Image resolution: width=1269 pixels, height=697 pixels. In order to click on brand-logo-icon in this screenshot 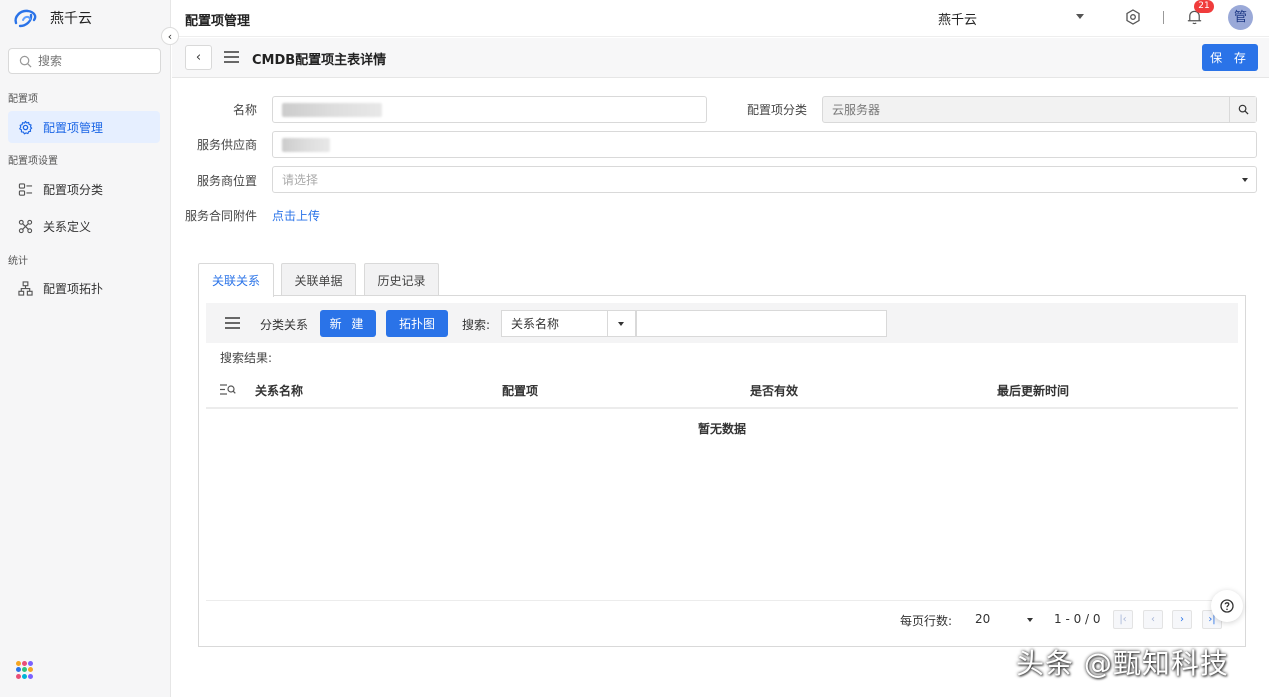, I will do `click(25, 18)`.